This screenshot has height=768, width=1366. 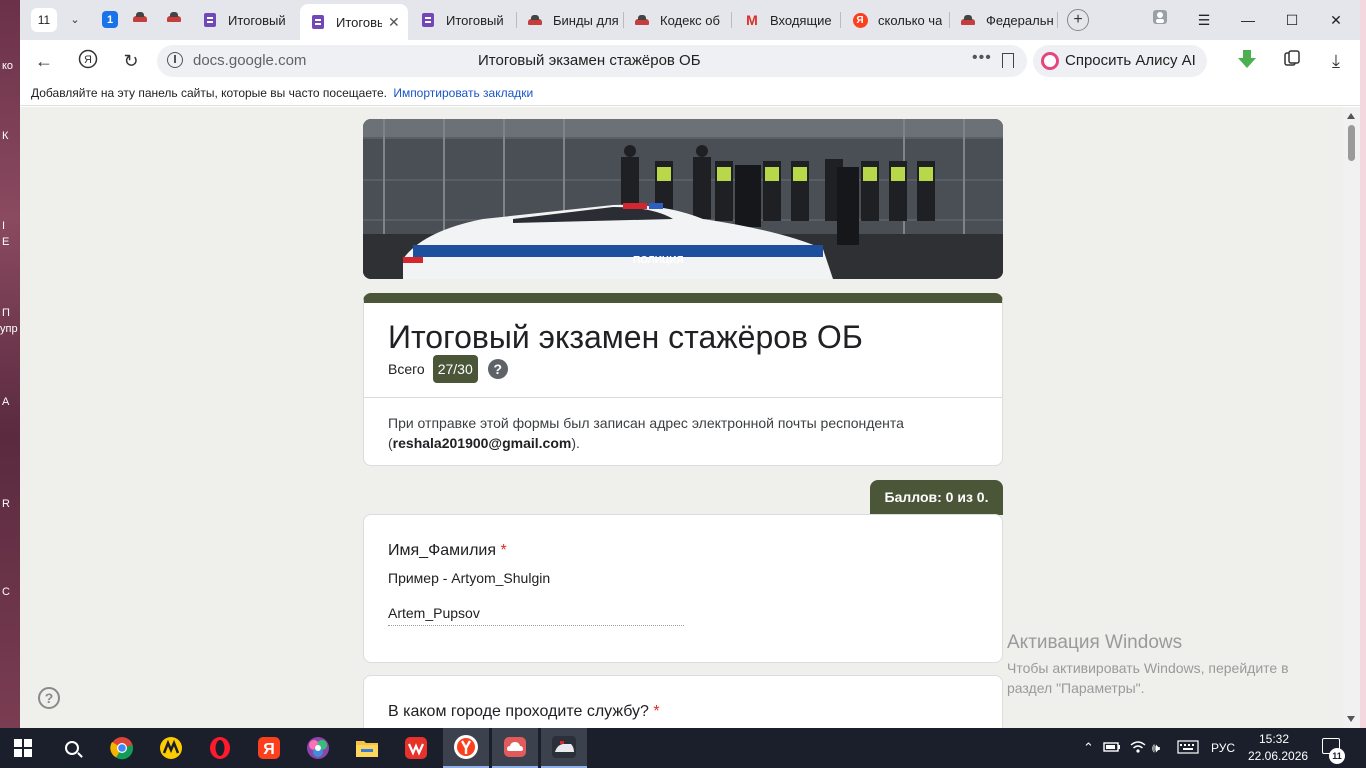 I want to click on desktop-text-fragment: I, so click(x=4, y=226).